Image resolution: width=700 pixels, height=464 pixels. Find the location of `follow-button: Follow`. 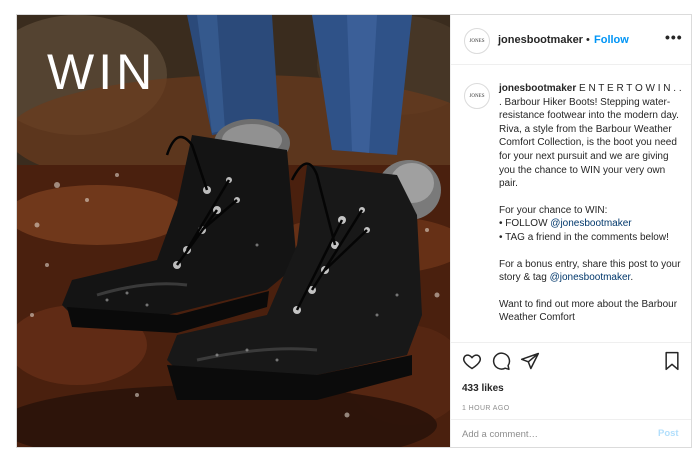

follow-button: Follow is located at coordinates (611, 40).